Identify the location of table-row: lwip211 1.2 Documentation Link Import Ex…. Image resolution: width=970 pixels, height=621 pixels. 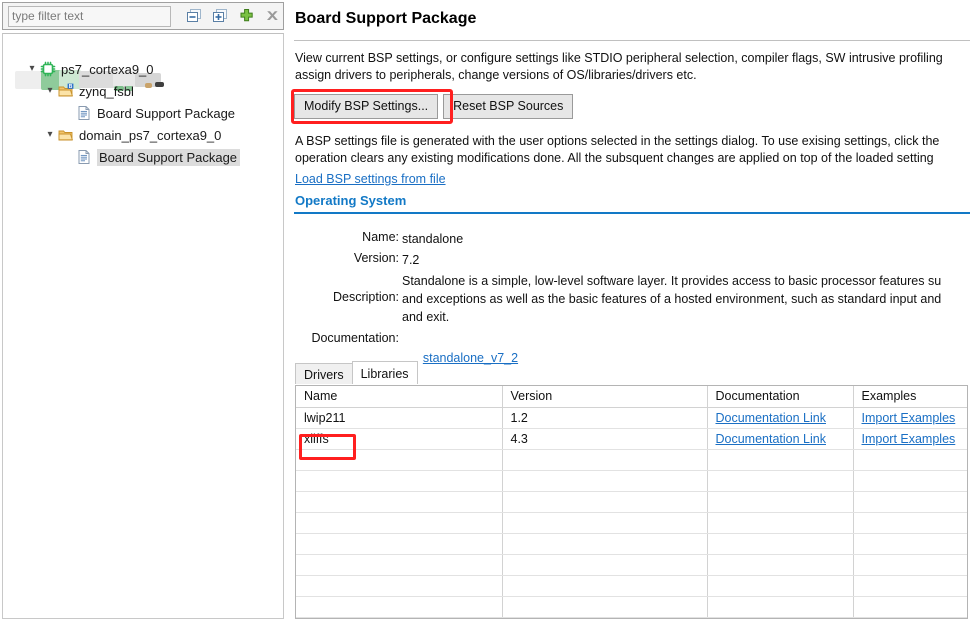
(631, 418).